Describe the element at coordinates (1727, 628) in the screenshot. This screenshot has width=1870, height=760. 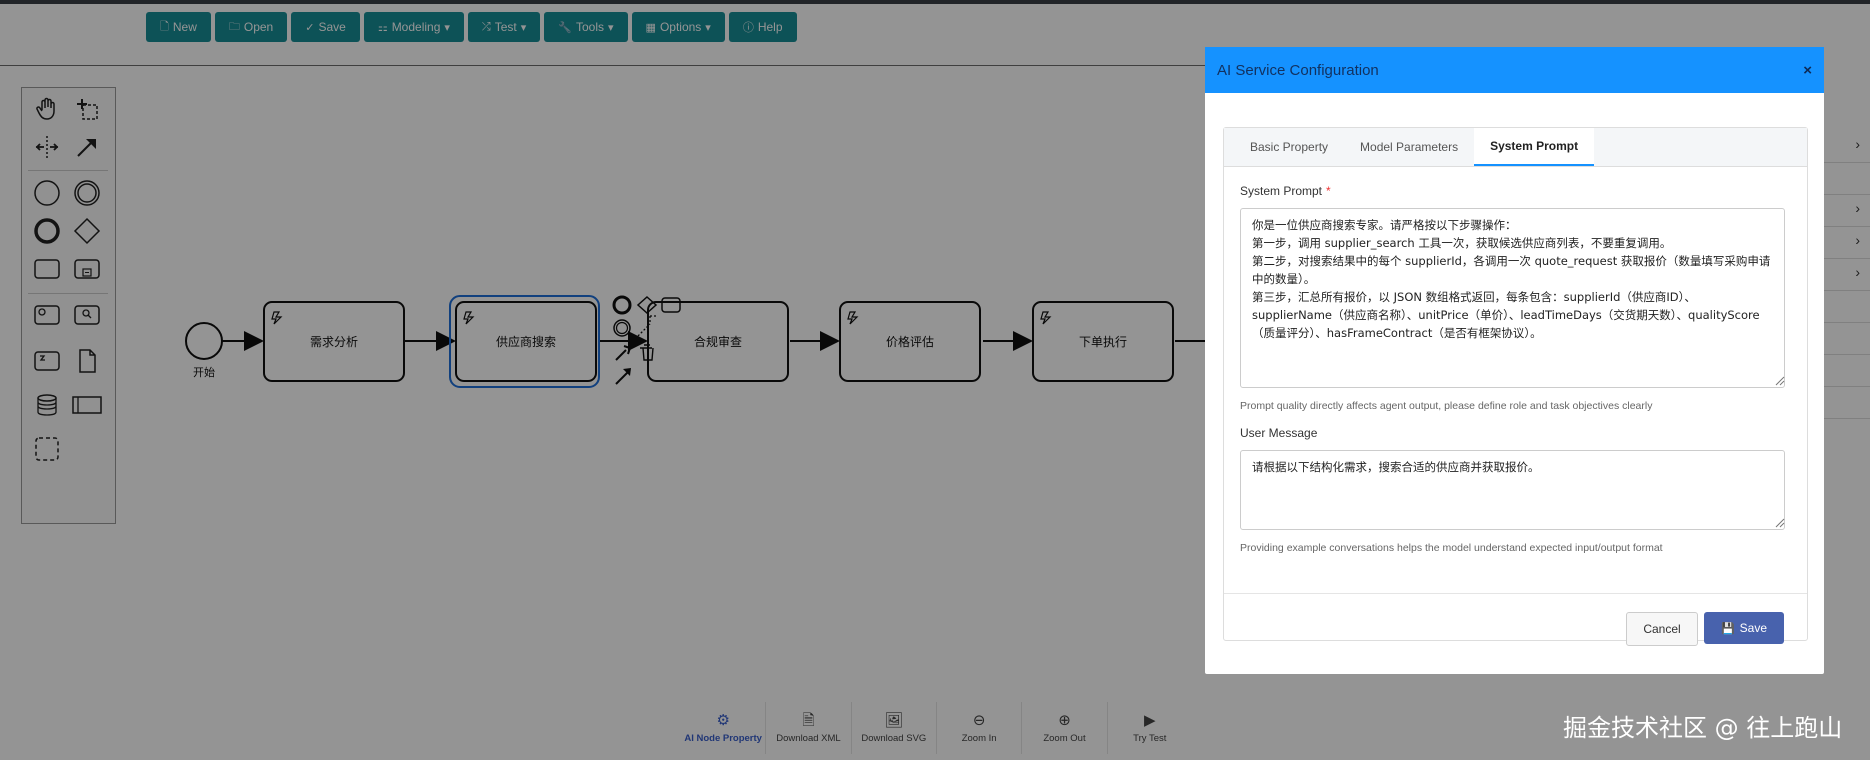
I see `floppy-disk-icon: 💾` at that location.